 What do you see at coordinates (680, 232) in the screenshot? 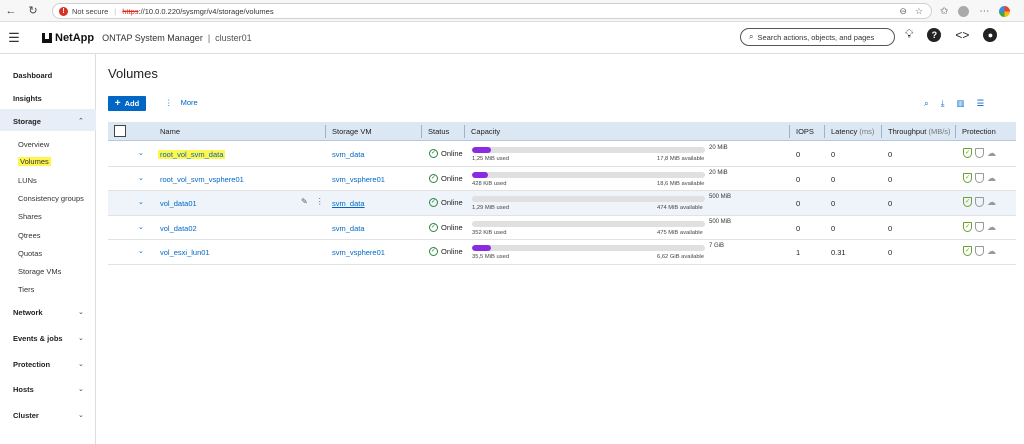
I see `capacity-available: 475 MiB available` at bounding box center [680, 232].